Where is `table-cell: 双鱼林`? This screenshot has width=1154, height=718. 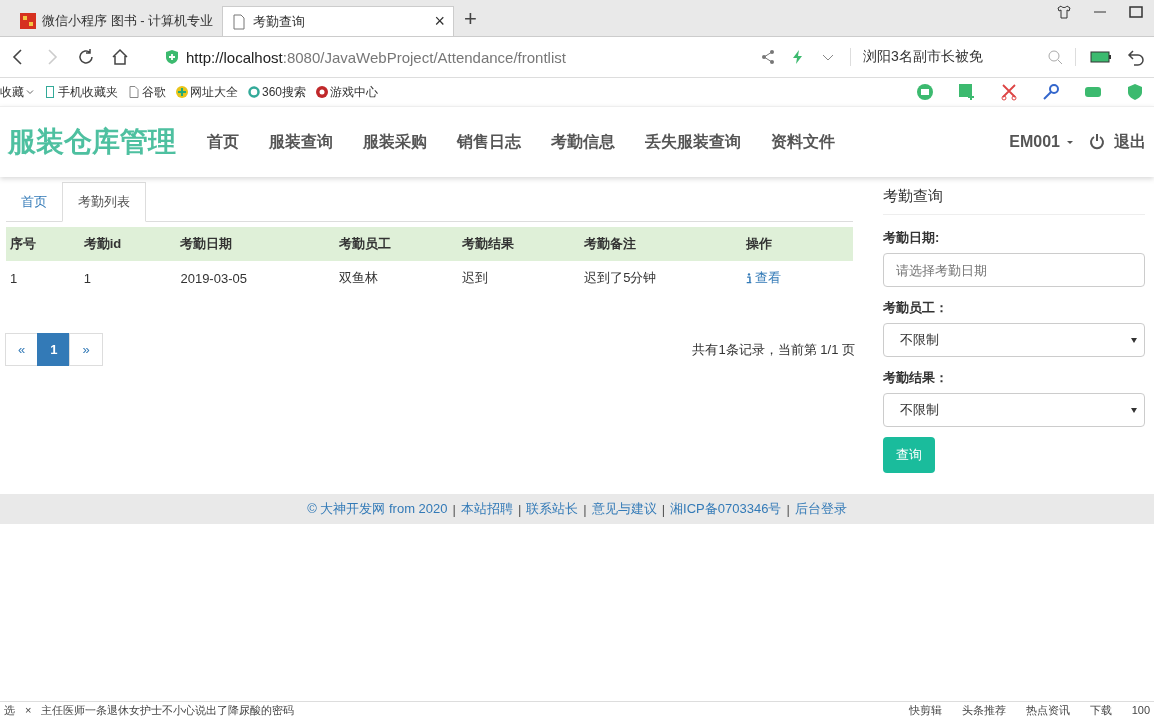
table-cell: 双鱼林 is located at coordinates (358, 277).